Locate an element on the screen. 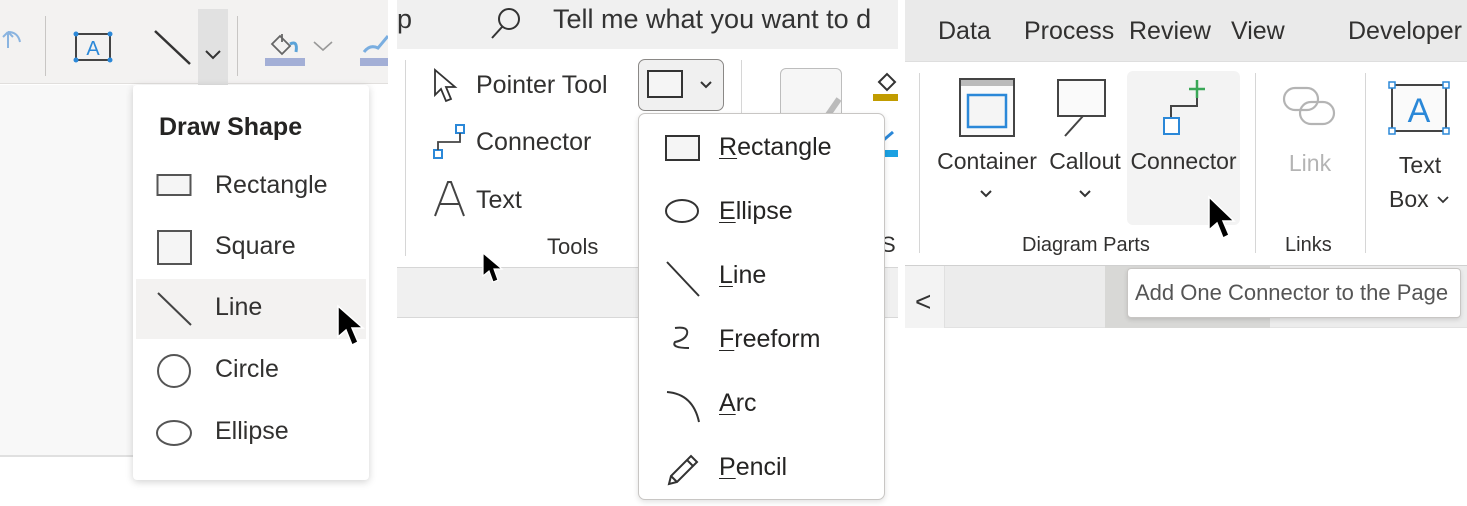  search-icon is located at coordinates (506, 23).